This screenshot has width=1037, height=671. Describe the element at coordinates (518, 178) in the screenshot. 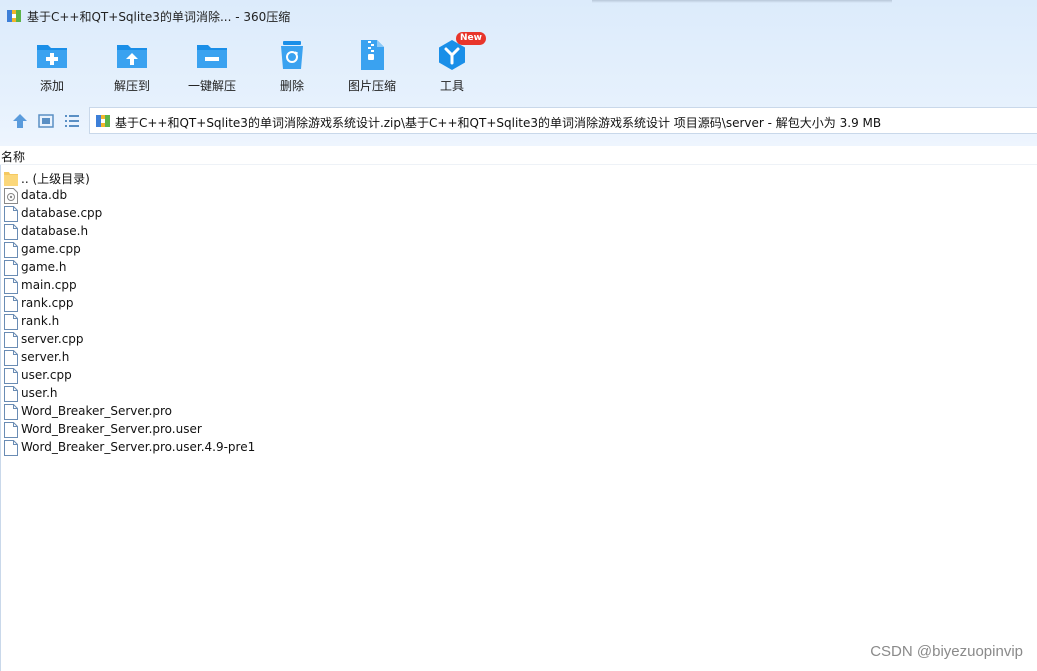

I see `list-item: .. (上级目录)` at that location.